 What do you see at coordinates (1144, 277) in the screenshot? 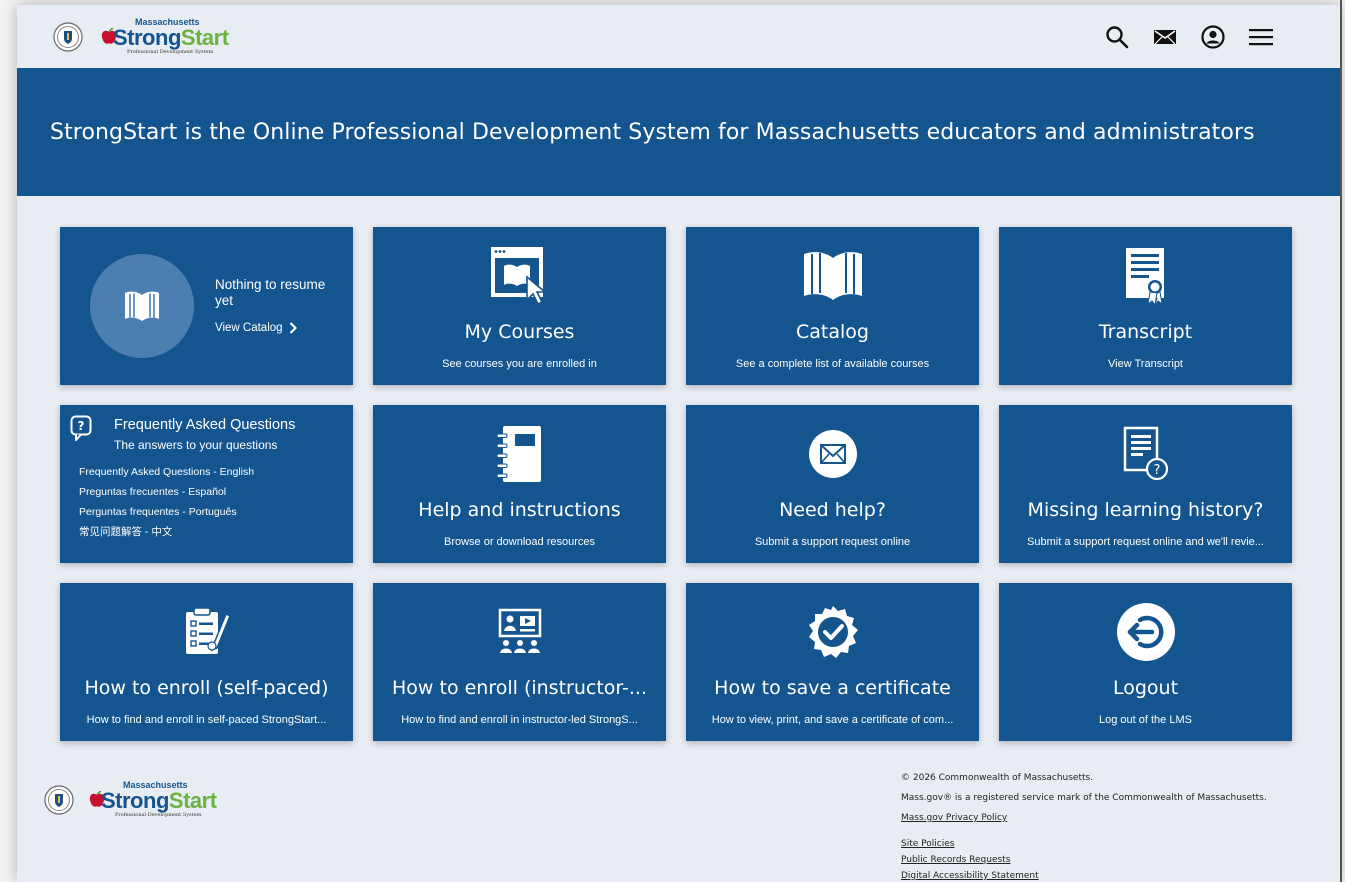
I see `certificate-document-icon` at bounding box center [1144, 277].